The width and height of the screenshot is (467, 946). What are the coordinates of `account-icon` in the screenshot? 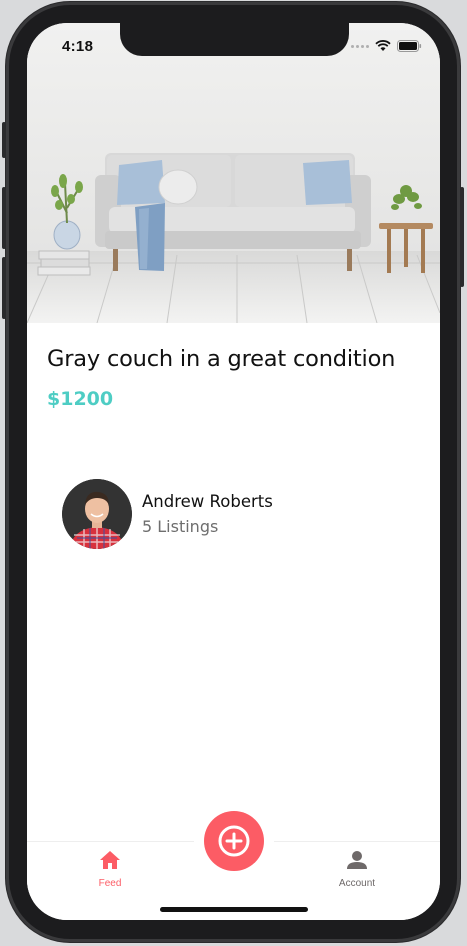 It's located at (357, 860).